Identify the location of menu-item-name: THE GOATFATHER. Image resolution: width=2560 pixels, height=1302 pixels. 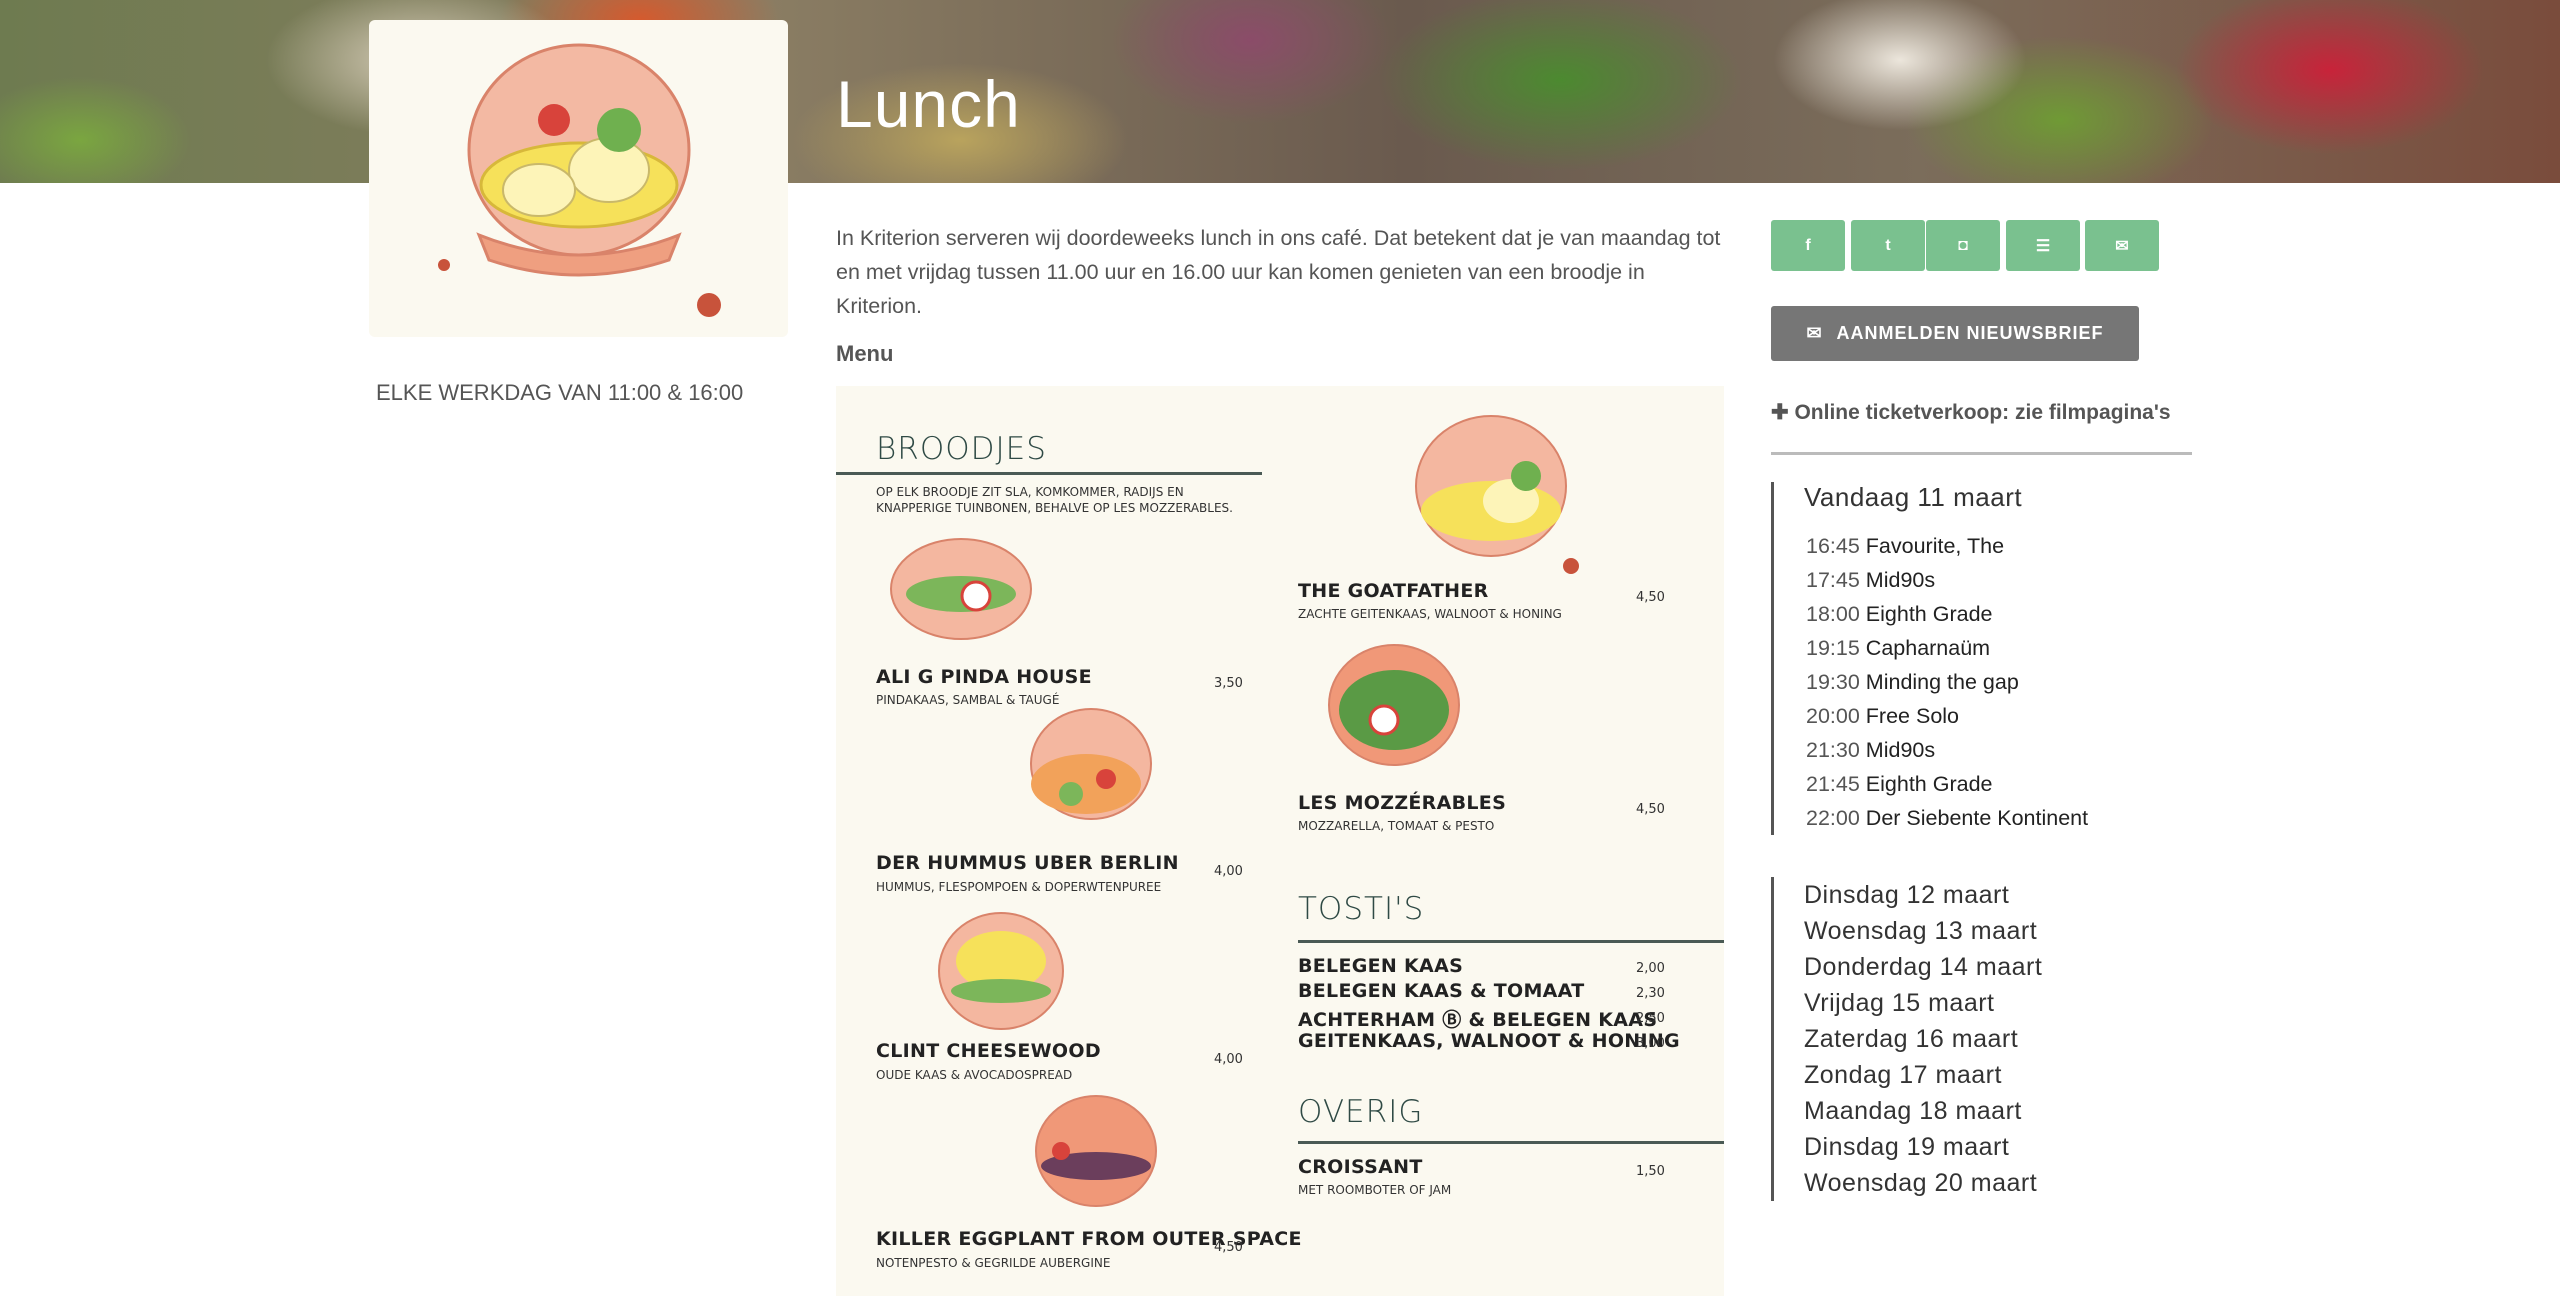
(1393, 591).